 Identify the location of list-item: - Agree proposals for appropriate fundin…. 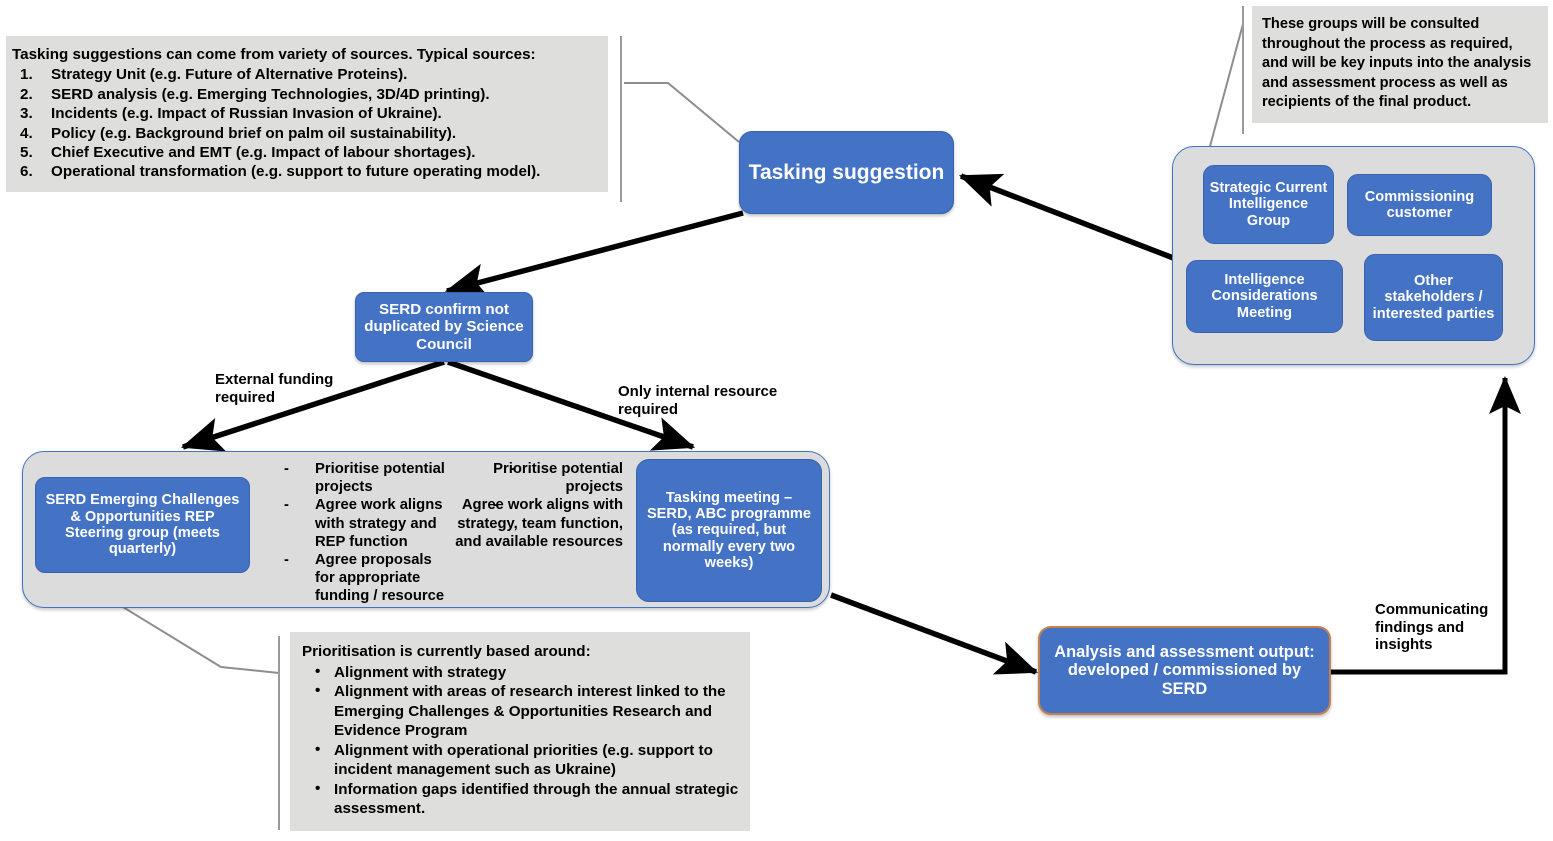
(355, 578).